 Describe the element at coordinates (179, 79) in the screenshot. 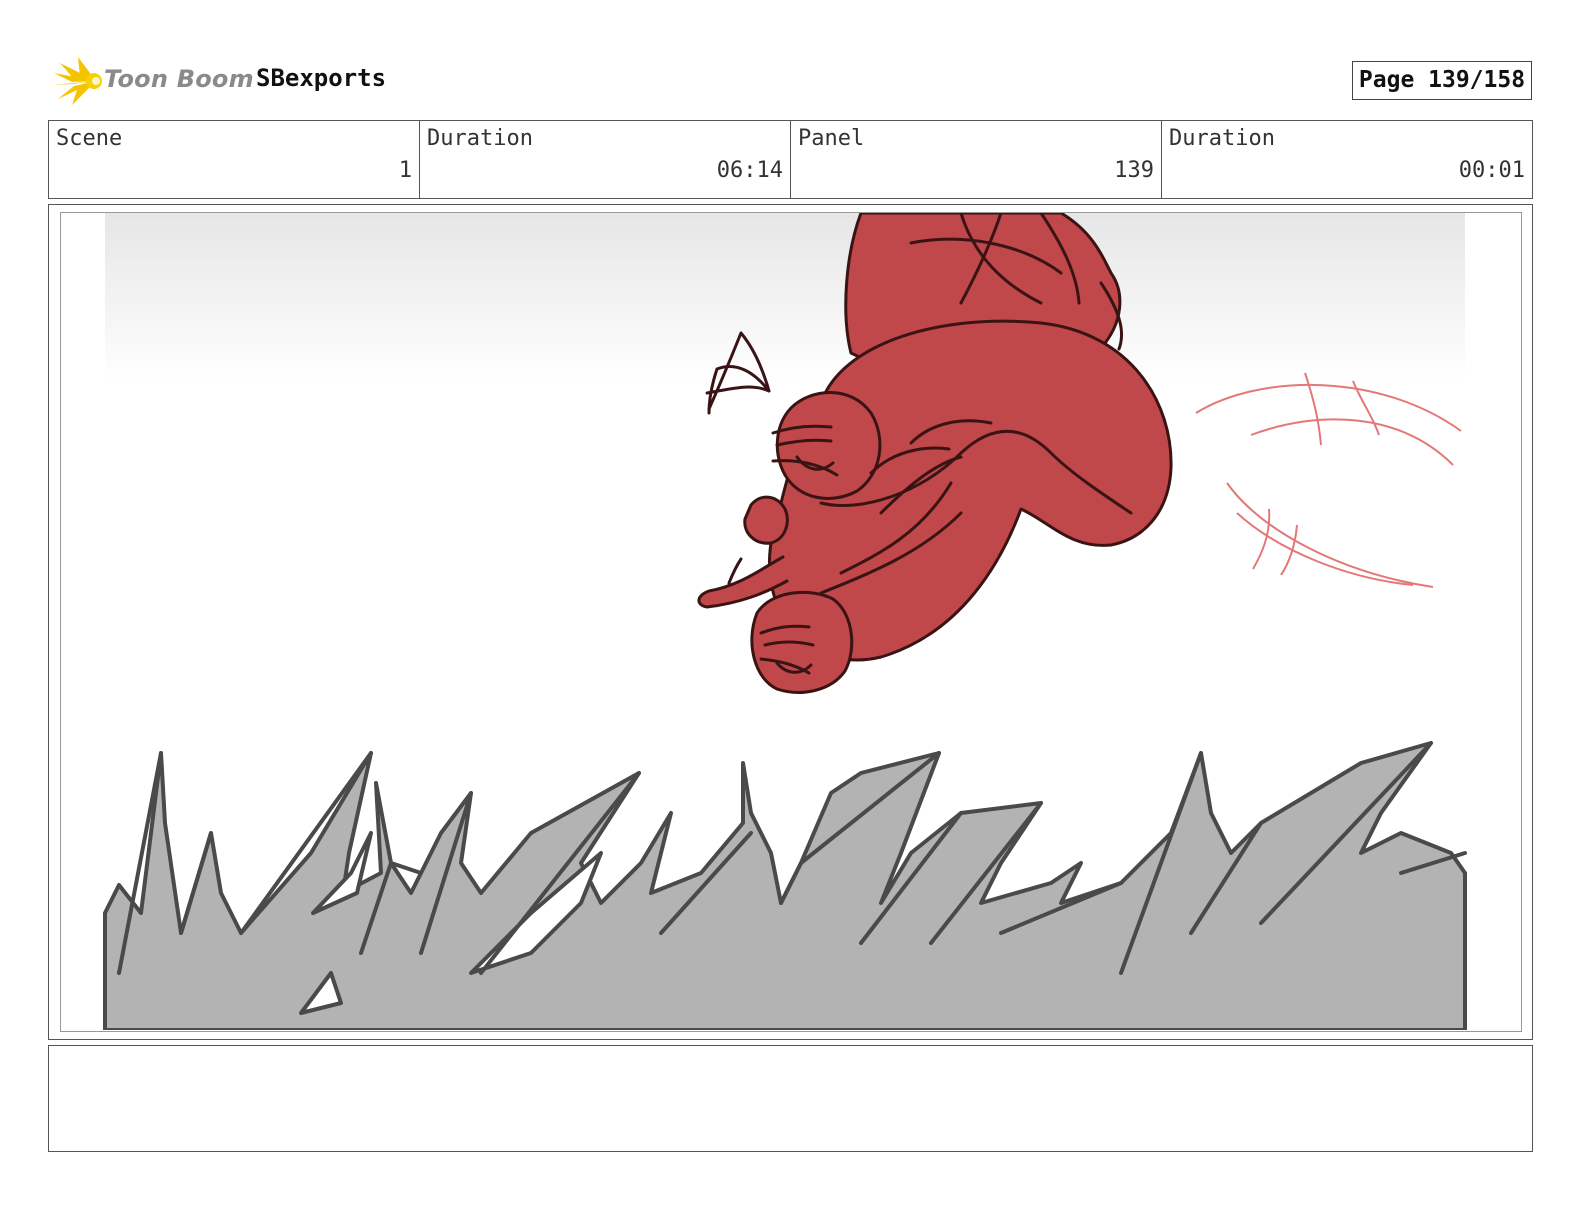

I see `logo-text: Toon Boom` at that location.